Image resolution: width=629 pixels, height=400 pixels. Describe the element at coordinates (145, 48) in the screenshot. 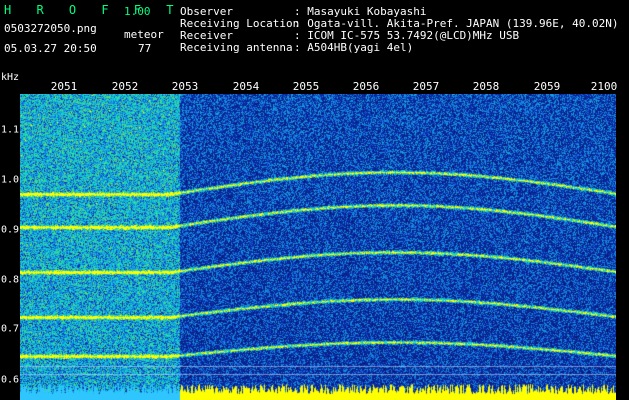

I see `echo-count: 77` at that location.